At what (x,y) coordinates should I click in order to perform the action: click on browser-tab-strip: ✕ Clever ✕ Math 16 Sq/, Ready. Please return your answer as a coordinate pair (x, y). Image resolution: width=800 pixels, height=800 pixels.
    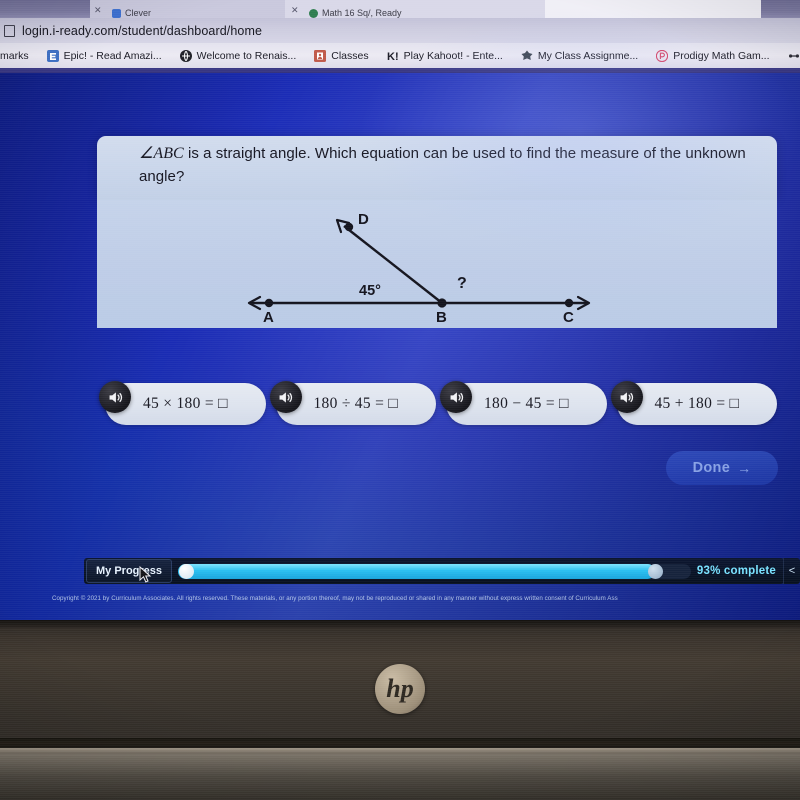
    Looking at the image, I should click on (400, 9).